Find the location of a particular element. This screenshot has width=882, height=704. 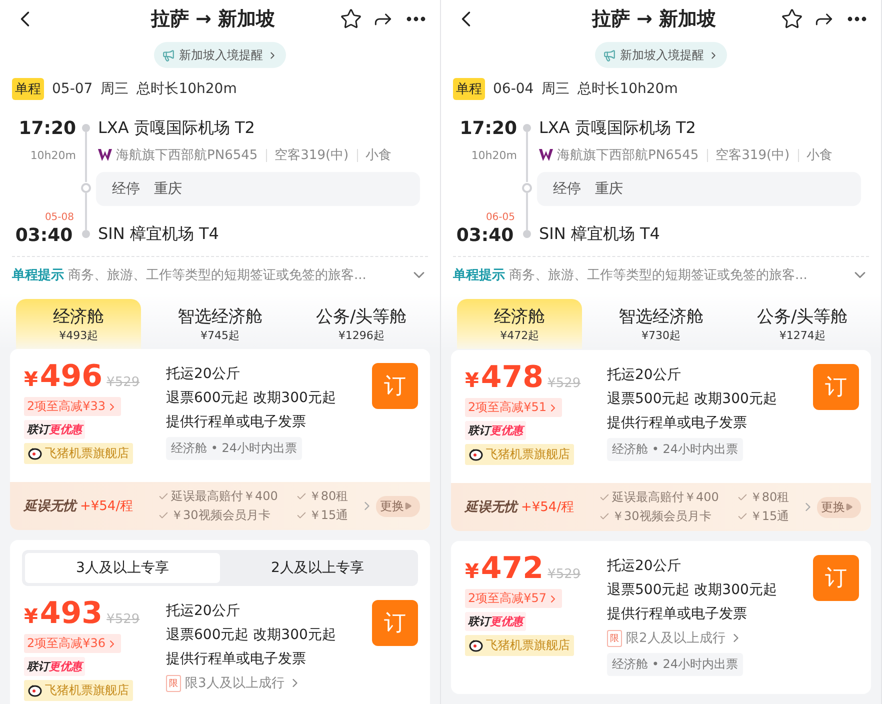

discount-link: 2项至高减¥33 is located at coordinates (72, 406).